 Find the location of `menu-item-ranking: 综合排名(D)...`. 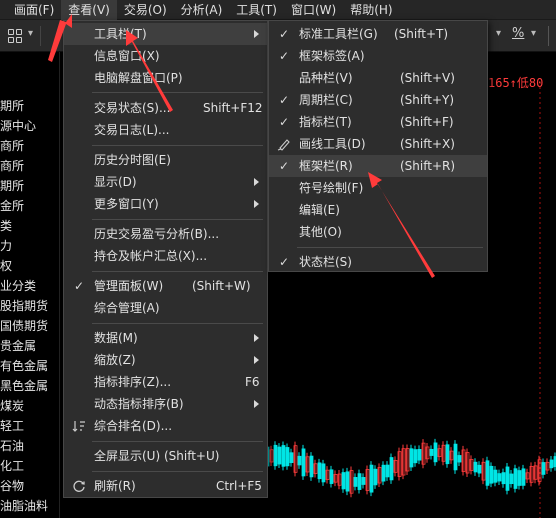

menu-item-ranking: 综合排名(D)... is located at coordinates (165, 426).